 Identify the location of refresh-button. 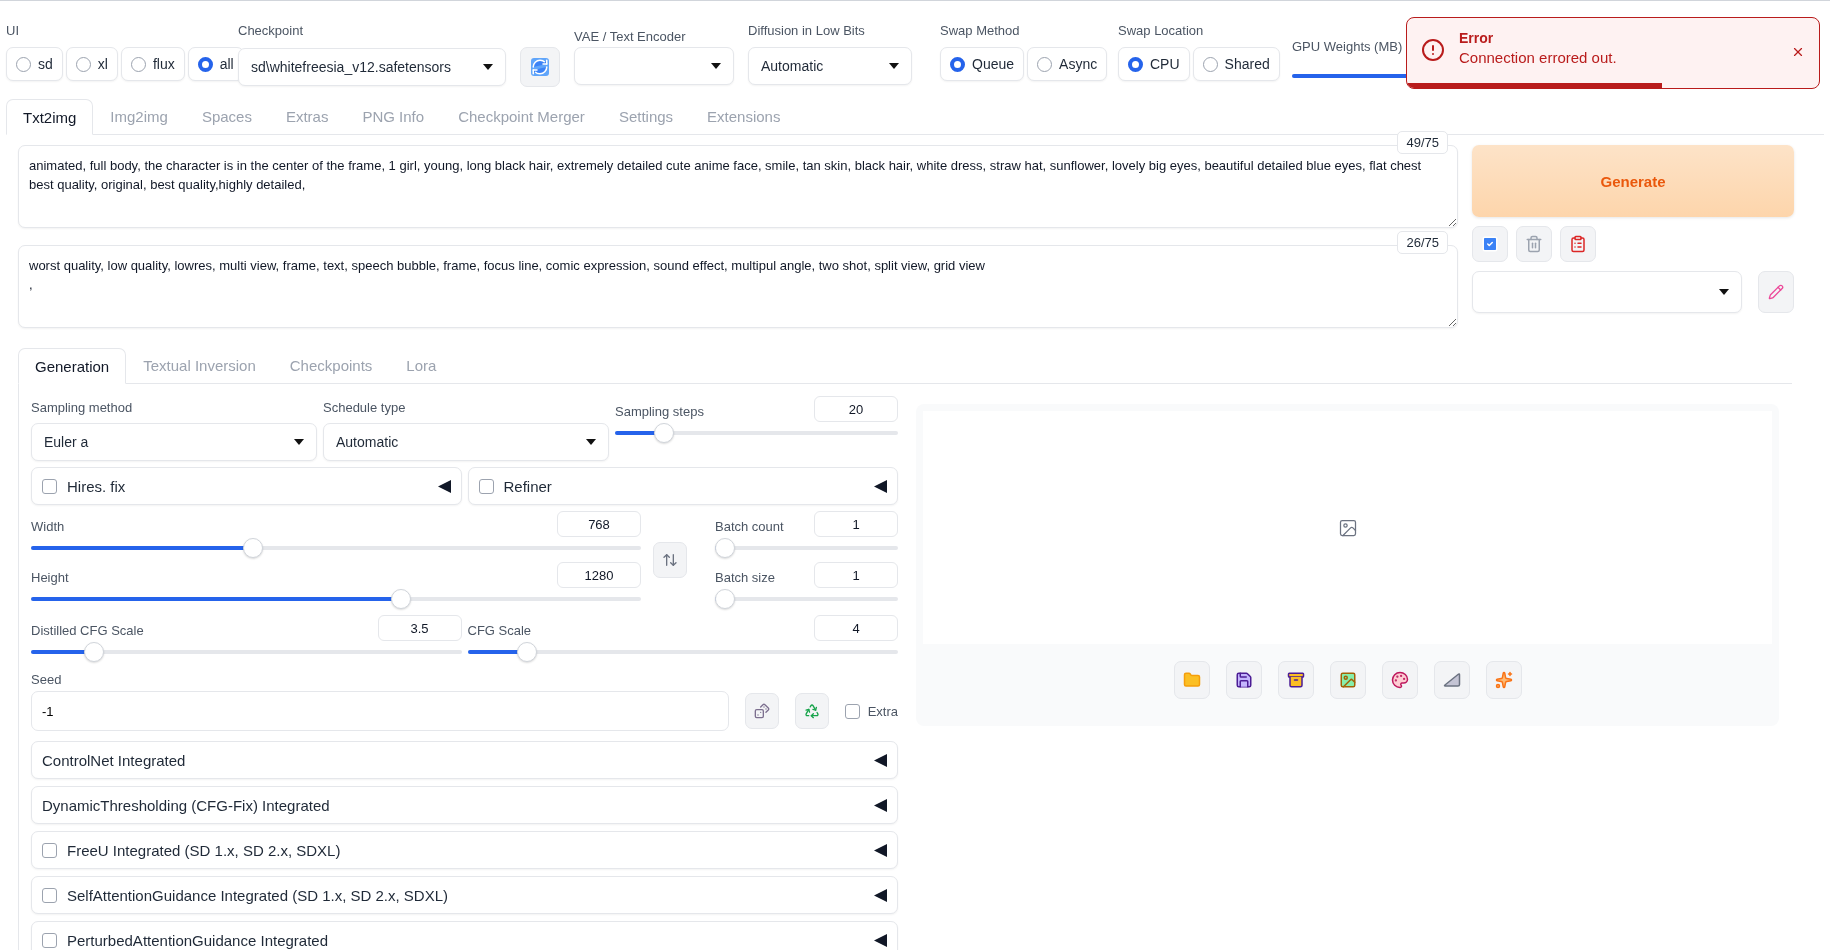
(540, 67).